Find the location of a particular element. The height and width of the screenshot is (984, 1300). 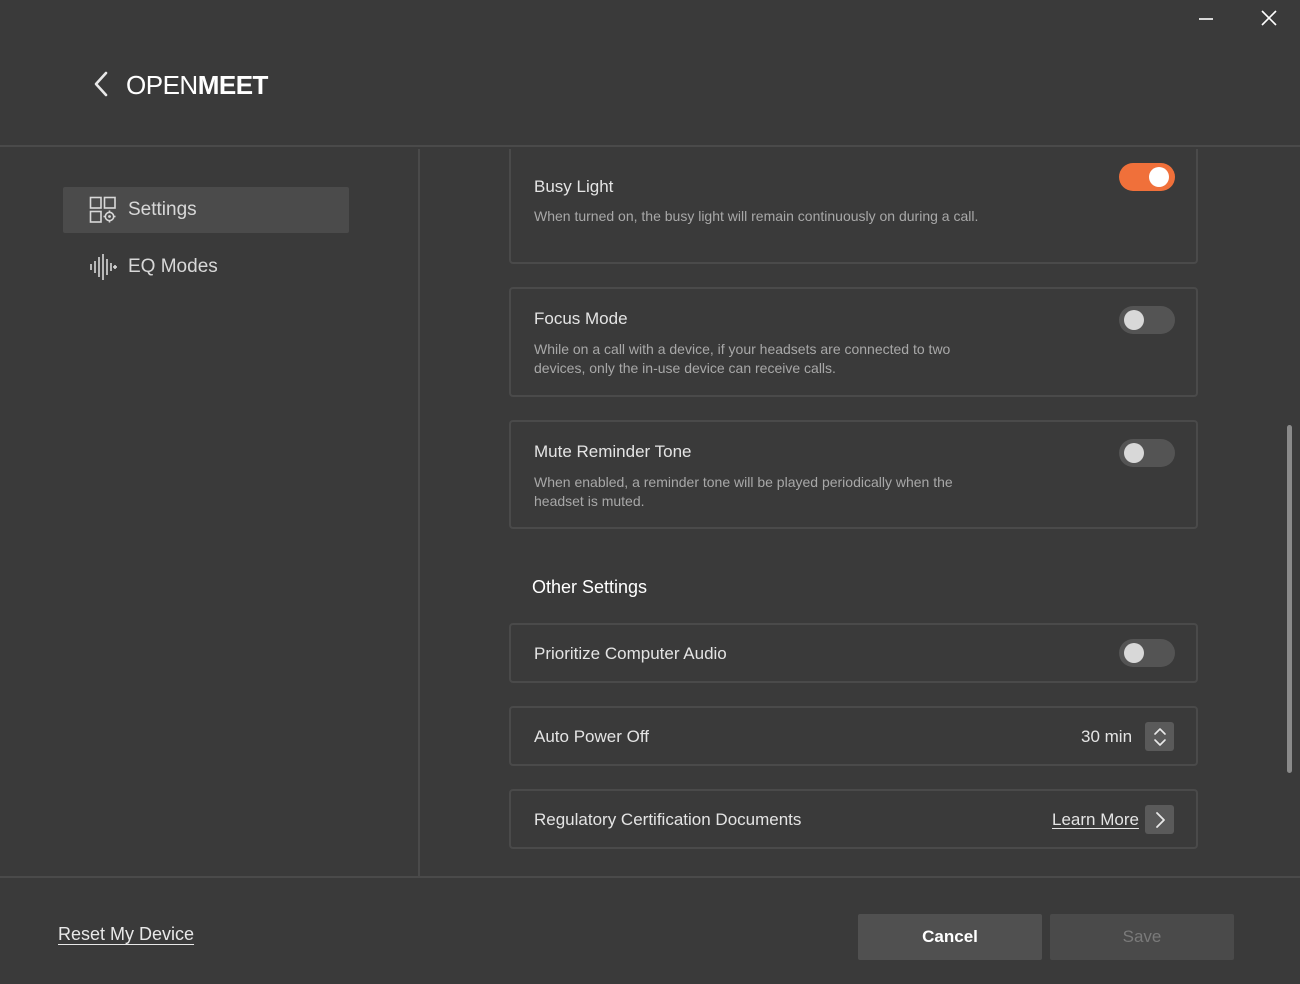

chevron-right-icon is located at coordinates (1160, 819).